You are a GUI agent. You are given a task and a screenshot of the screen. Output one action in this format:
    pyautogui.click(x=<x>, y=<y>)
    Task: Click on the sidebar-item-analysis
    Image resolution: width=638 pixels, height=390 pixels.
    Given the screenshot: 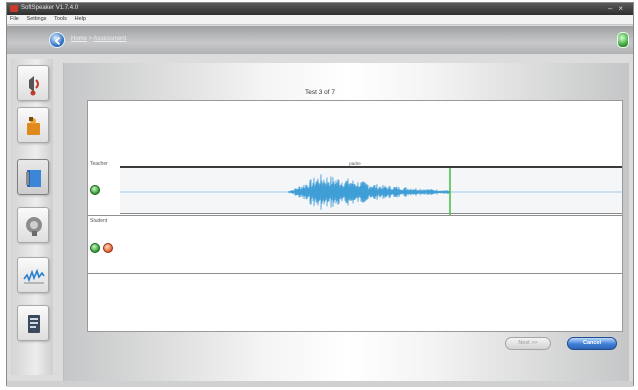 What is the action you would take?
    pyautogui.click(x=33, y=275)
    